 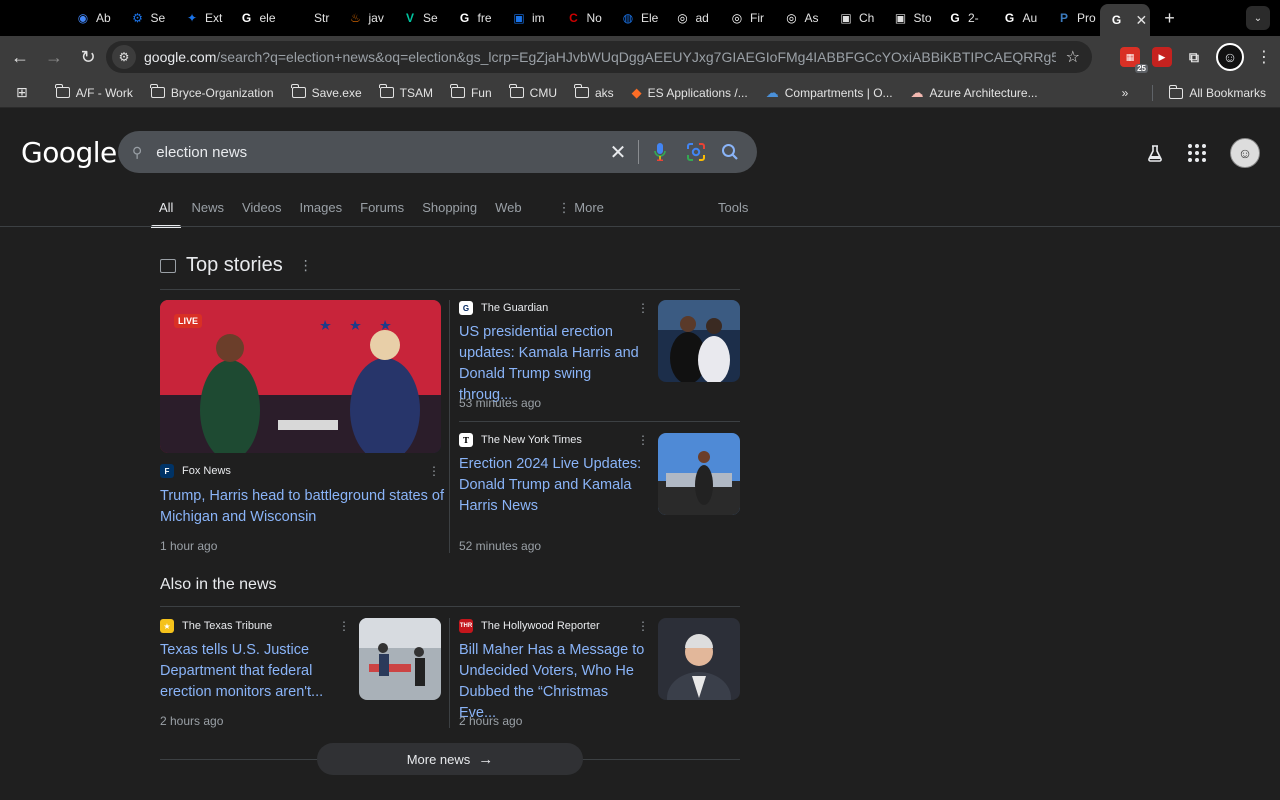 What do you see at coordinates (660, 152) in the screenshot?
I see `voice-search-icon` at bounding box center [660, 152].